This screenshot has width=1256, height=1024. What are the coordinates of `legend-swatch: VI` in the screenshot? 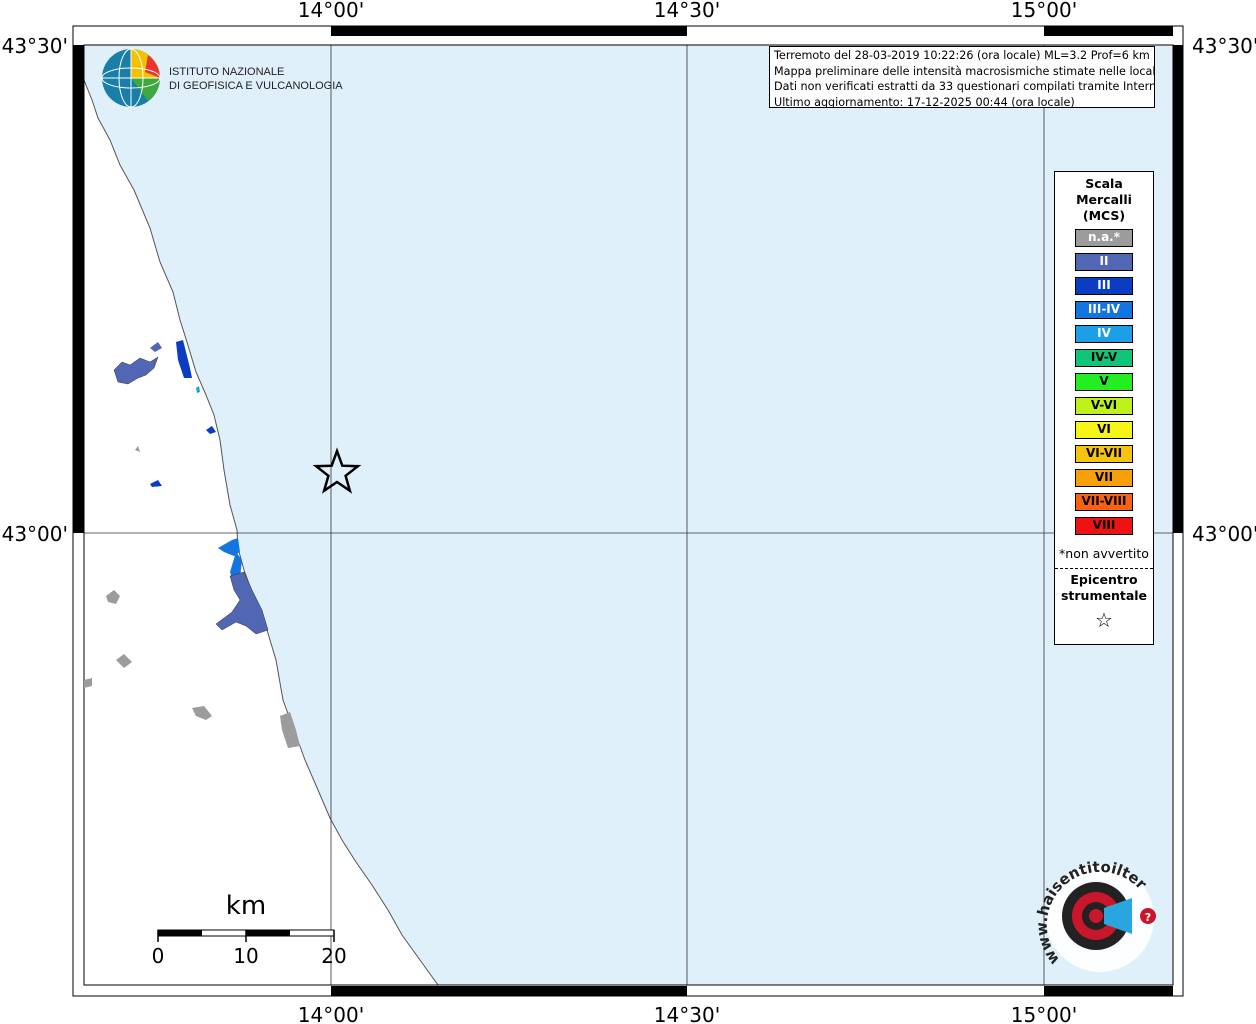 It's located at (1104, 430).